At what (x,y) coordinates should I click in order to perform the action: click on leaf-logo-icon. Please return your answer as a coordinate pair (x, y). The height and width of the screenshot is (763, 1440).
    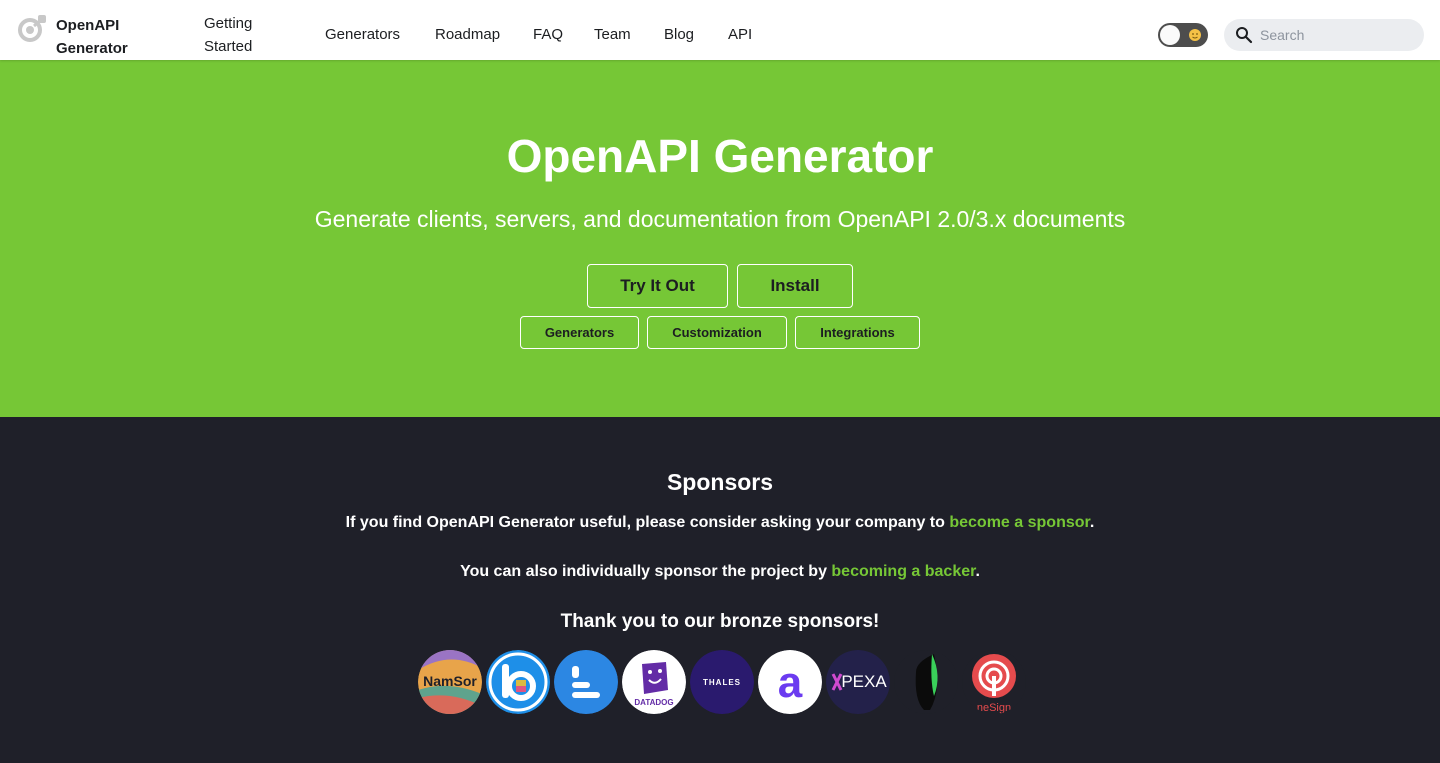
    Looking at the image, I should click on (926, 682).